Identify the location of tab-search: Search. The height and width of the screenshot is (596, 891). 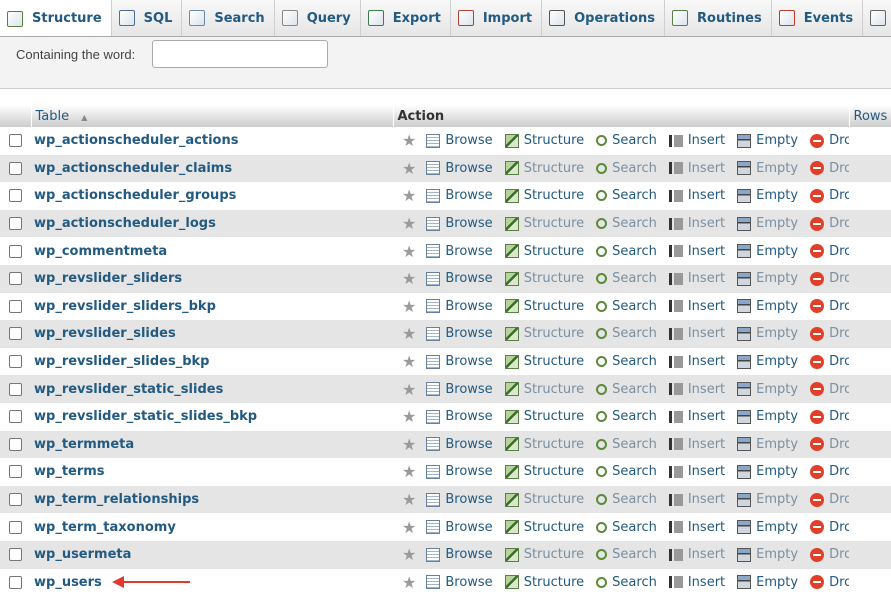
(228, 18).